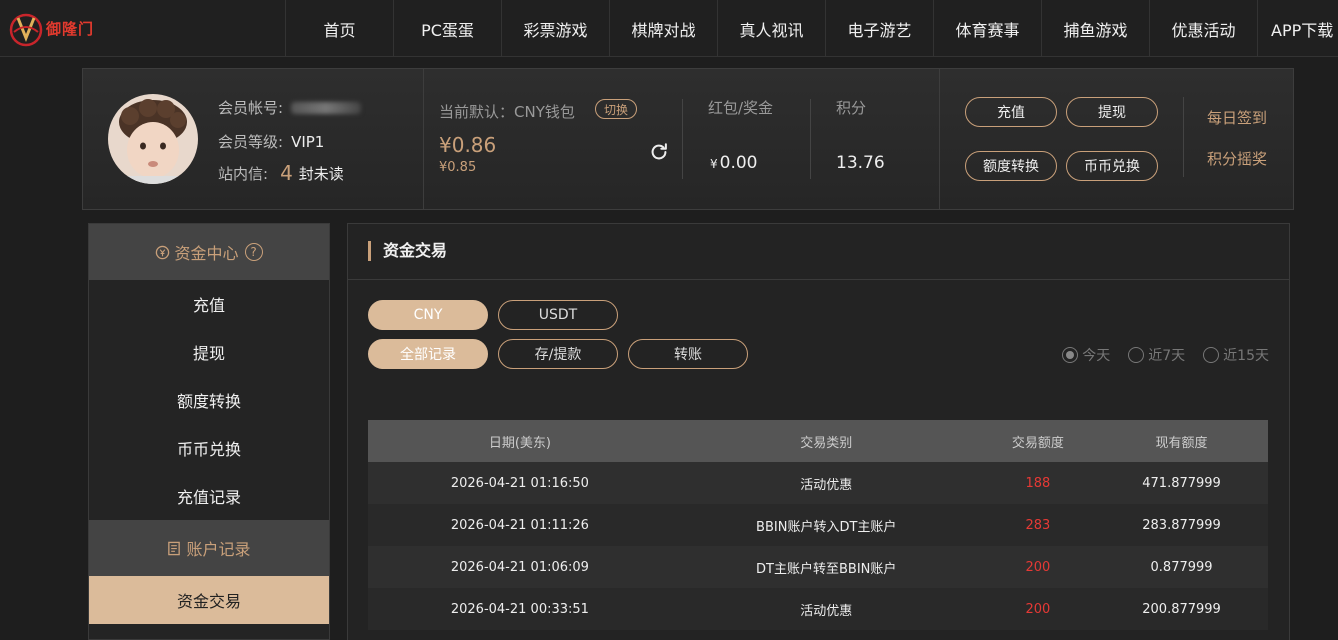 Image resolution: width=1338 pixels, height=640 pixels. I want to click on coin-icon, so click(163, 252).